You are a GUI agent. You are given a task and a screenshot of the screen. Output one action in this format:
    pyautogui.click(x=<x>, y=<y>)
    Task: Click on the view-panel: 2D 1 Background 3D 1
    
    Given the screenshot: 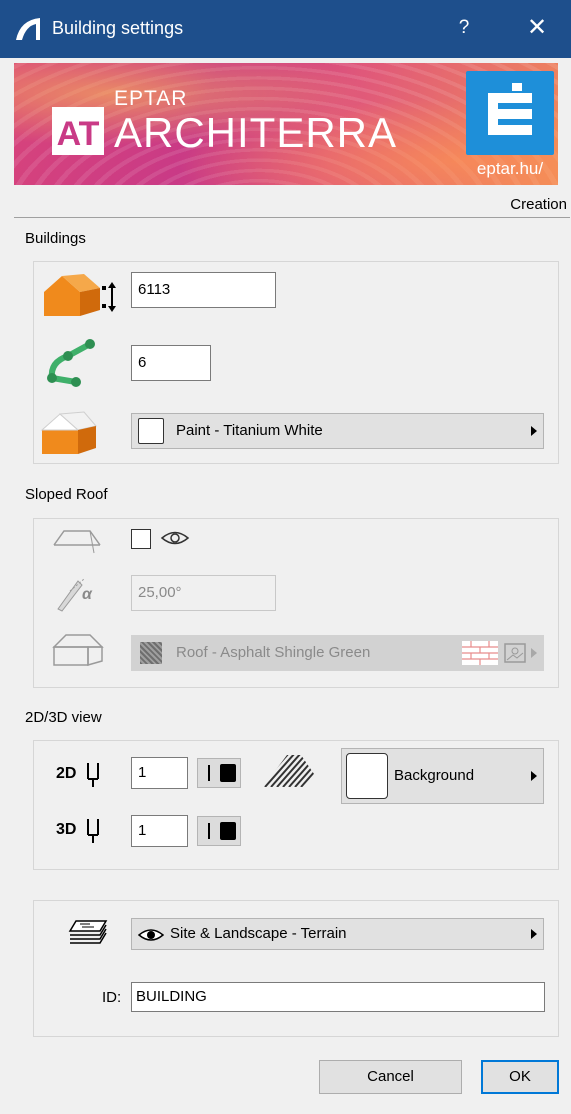 What is the action you would take?
    pyautogui.click(x=296, y=805)
    